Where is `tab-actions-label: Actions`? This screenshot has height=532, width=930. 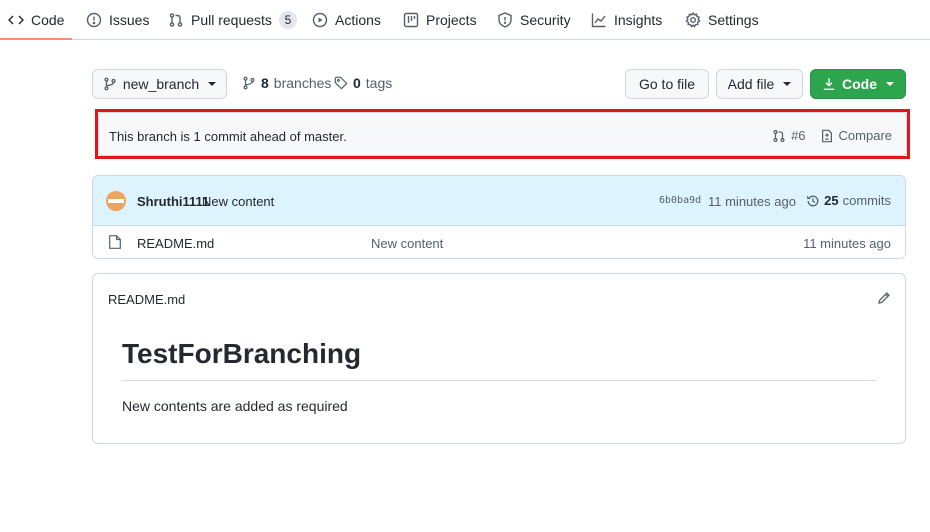 tab-actions-label: Actions is located at coordinates (358, 20).